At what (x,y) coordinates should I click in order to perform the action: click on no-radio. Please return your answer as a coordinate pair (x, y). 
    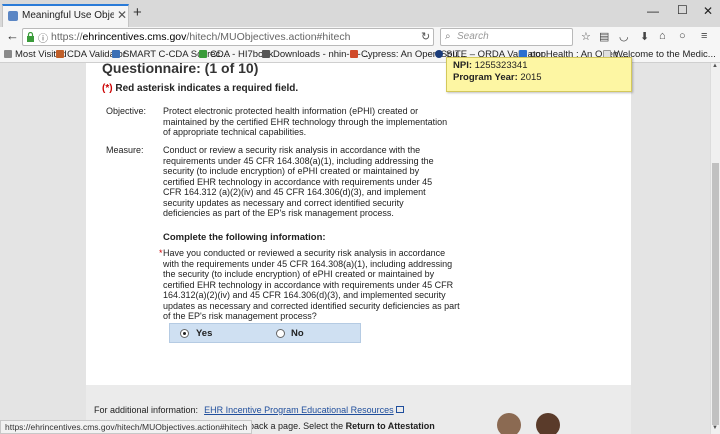
    Looking at the image, I should click on (280, 333).